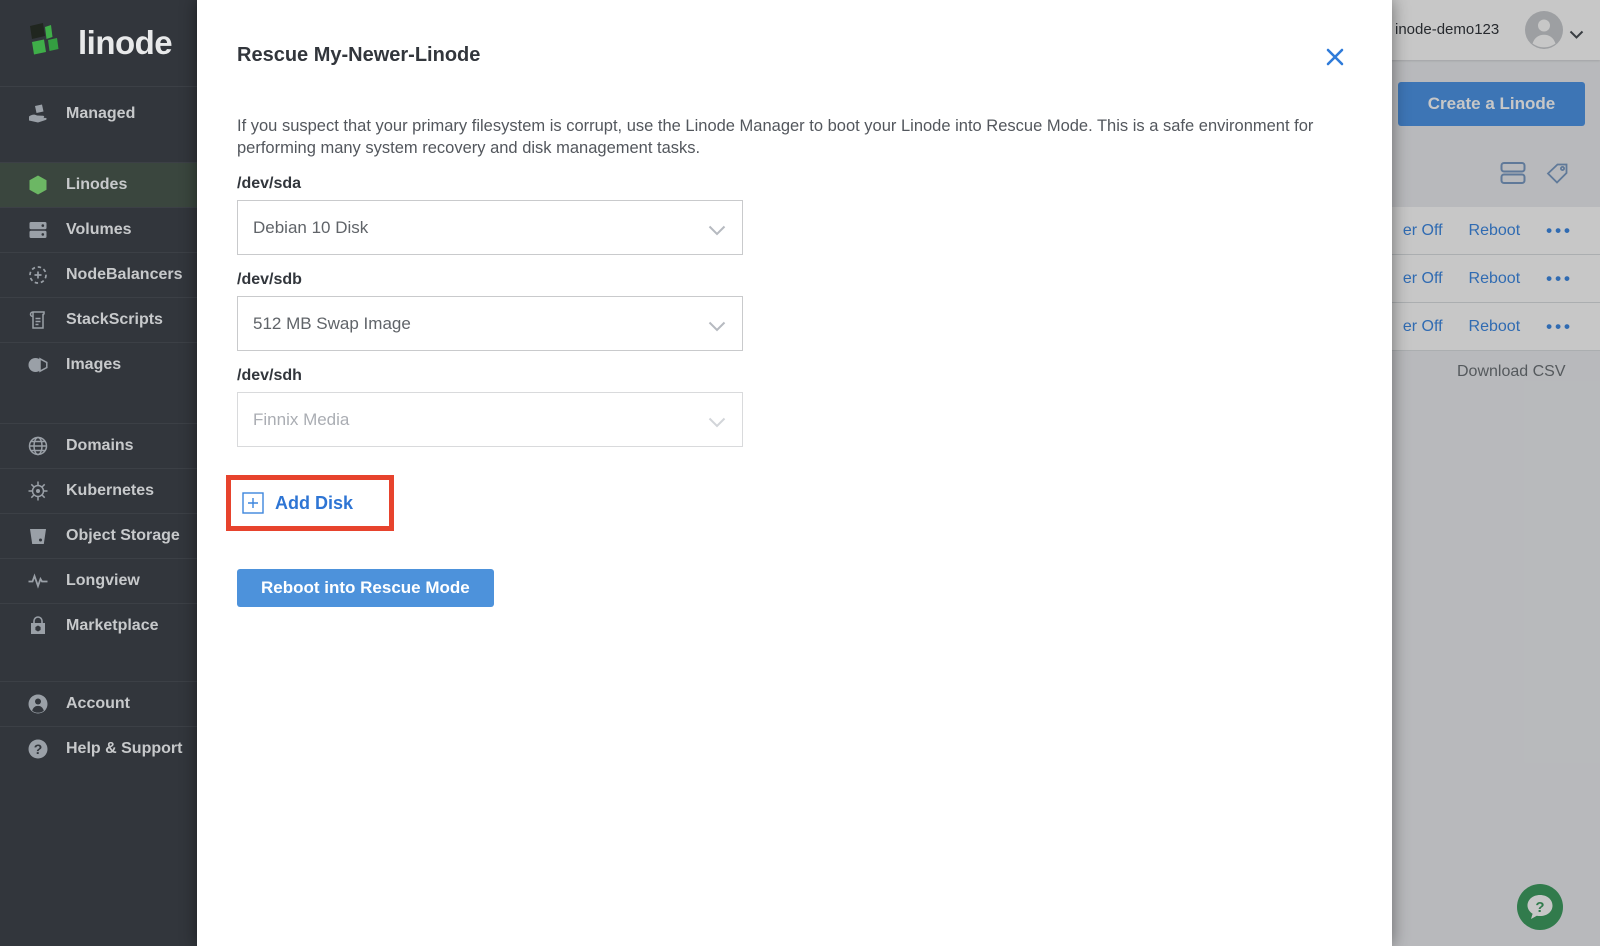 The height and width of the screenshot is (946, 1600). Describe the element at coordinates (38, 275) in the screenshot. I see `nodebalancers-icon` at that location.